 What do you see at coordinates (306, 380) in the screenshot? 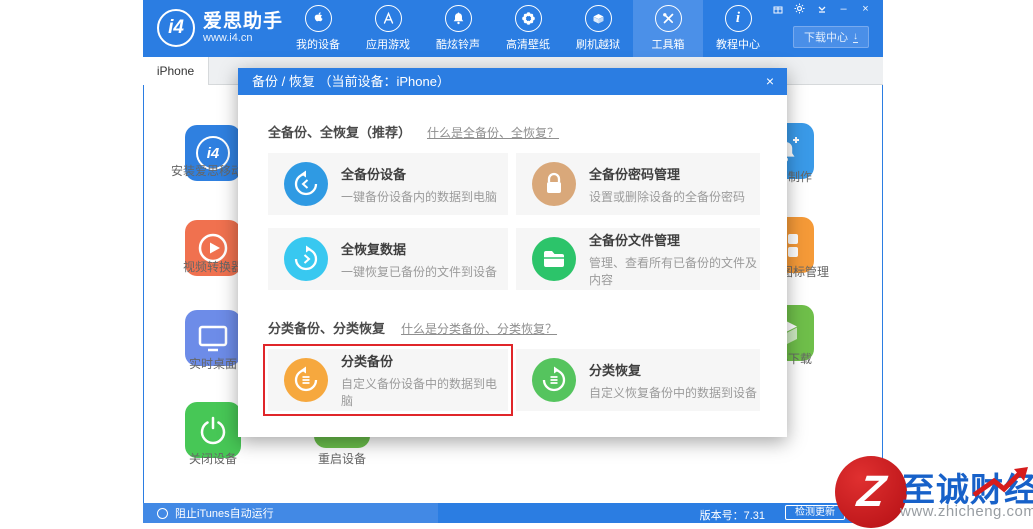
I see `list-backup-icon` at bounding box center [306, 380].